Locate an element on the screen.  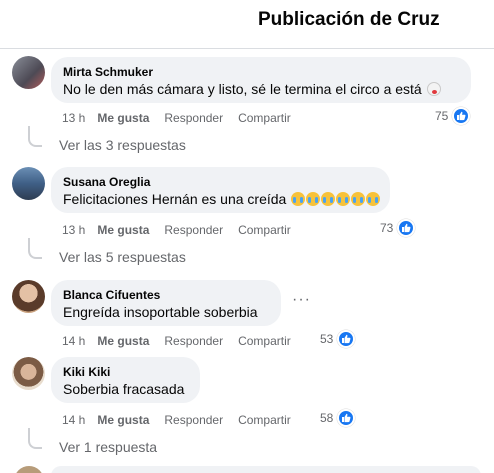
comment-author: Blanca Cifuentes is located at coordinates (166, 295).